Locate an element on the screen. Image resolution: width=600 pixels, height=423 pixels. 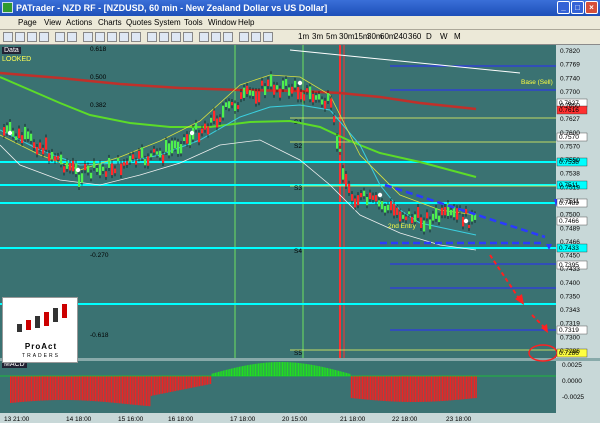
refresh-icon is located at coordinates (188, 37).